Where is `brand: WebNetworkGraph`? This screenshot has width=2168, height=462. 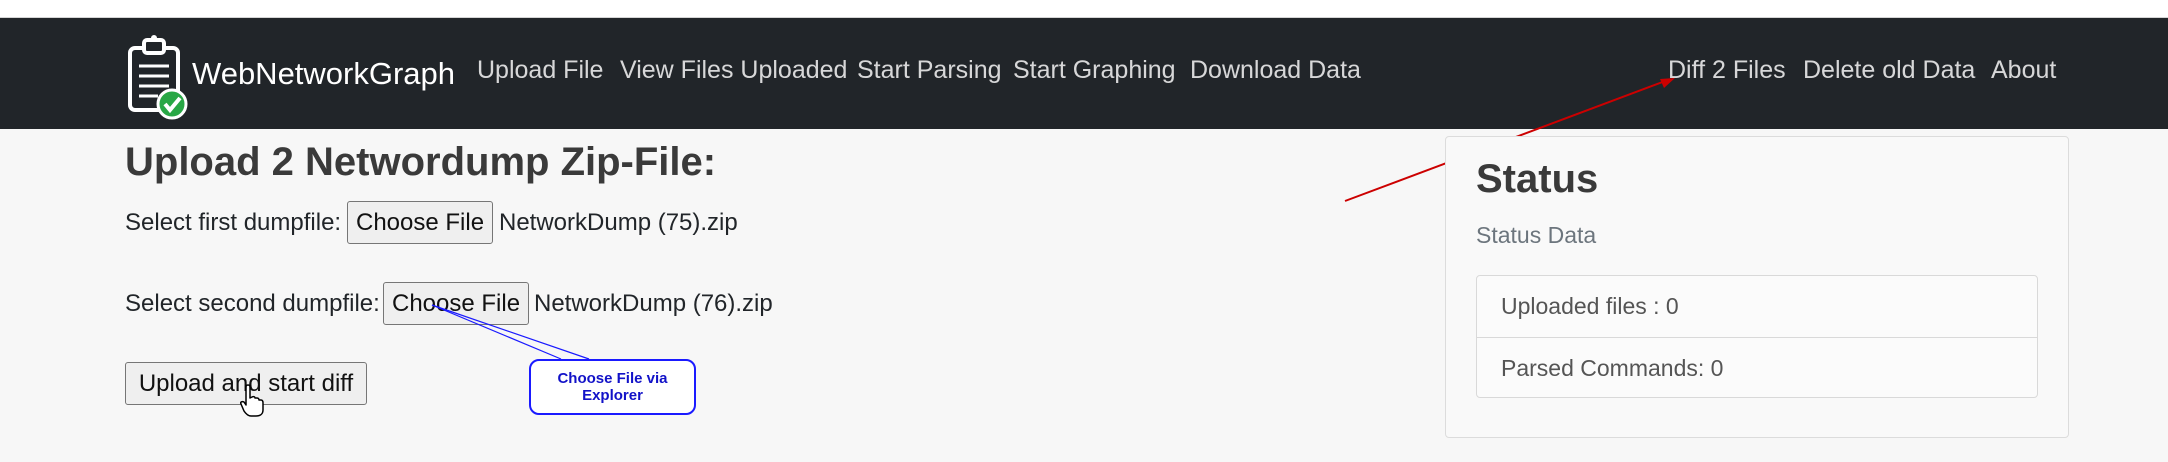 brand: WebNetworkGraph is located at coordinates (289, 74).